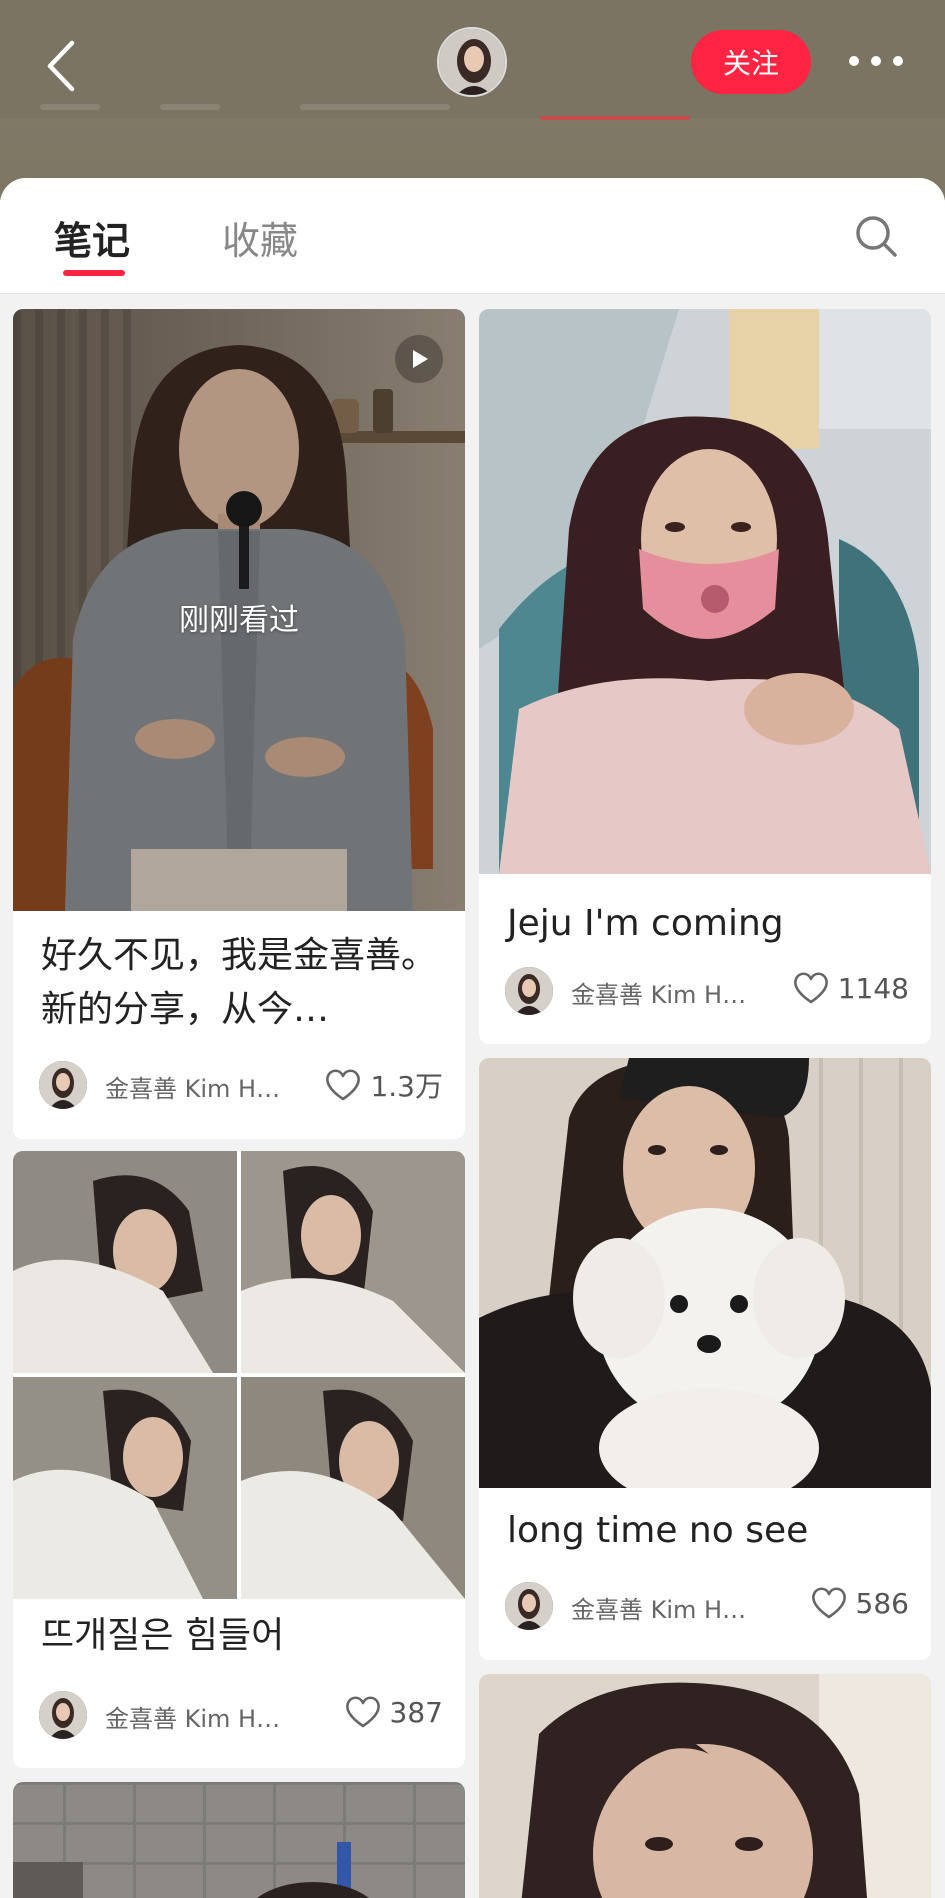  Describe the element at coordinates (260, 237) in the screenshot. I see `tab-collections: 收藏` at that location.